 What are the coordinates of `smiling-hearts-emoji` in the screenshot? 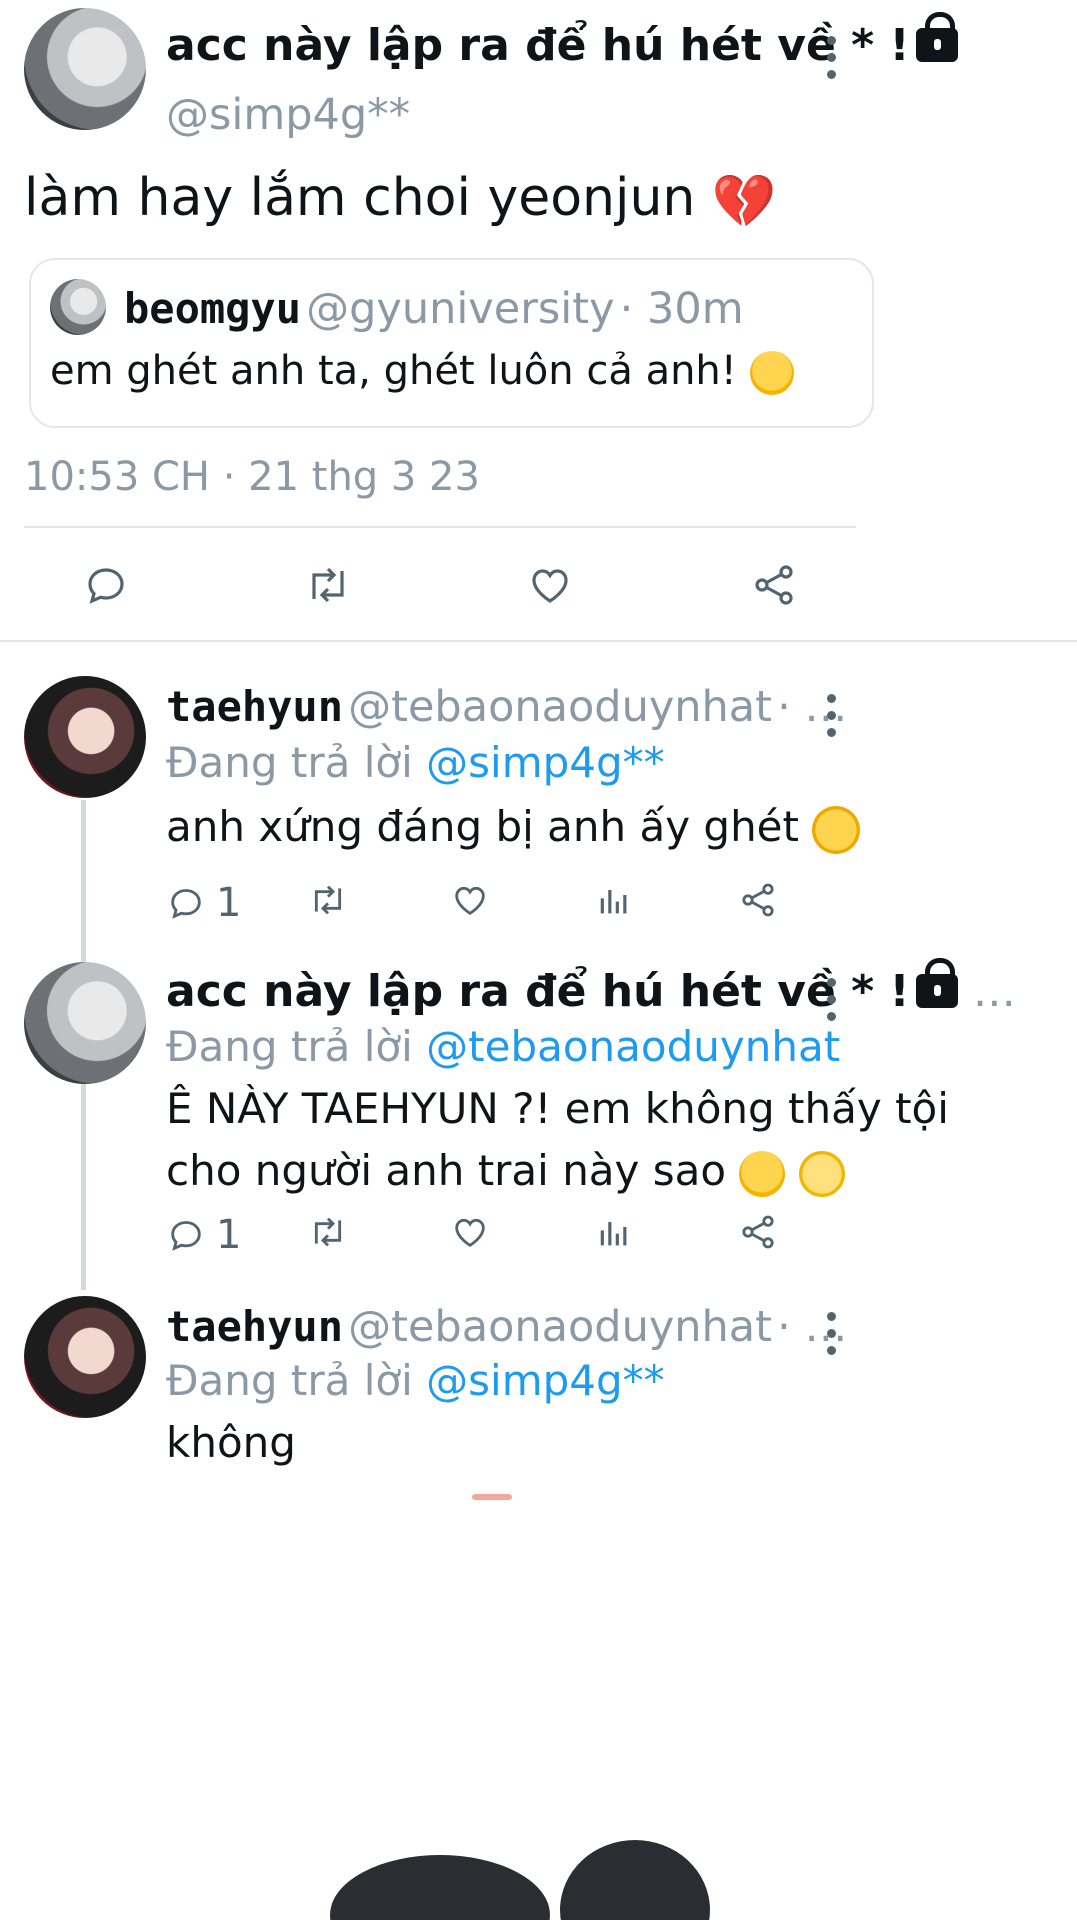 It's located at (836, 829).